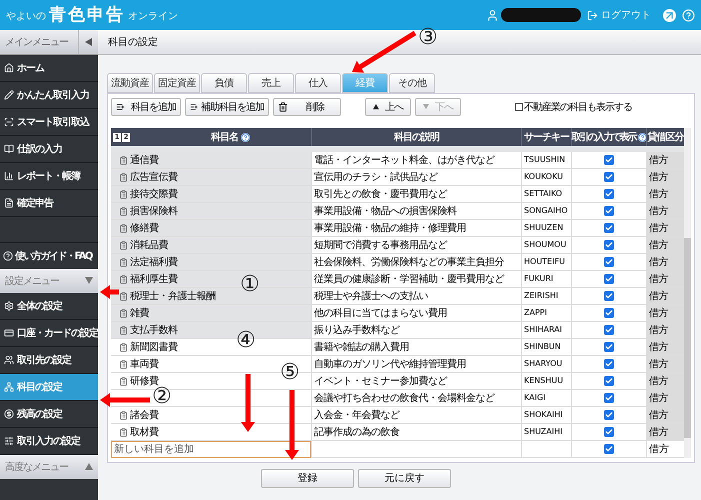  I want to click on logo-prefix: やよいの, so click(26, 17).